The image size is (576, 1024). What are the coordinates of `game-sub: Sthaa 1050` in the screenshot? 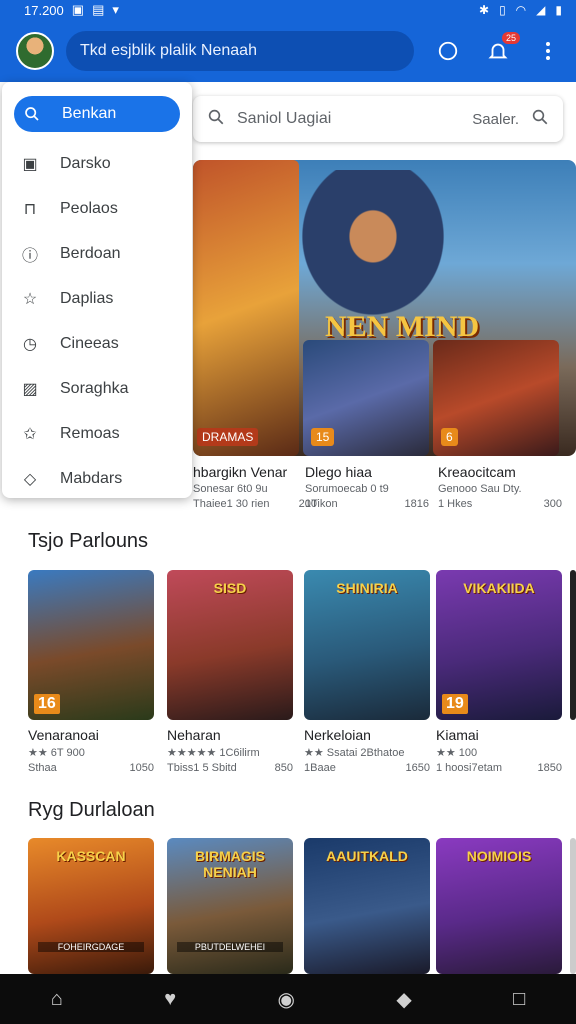 It's located at (91, 768).